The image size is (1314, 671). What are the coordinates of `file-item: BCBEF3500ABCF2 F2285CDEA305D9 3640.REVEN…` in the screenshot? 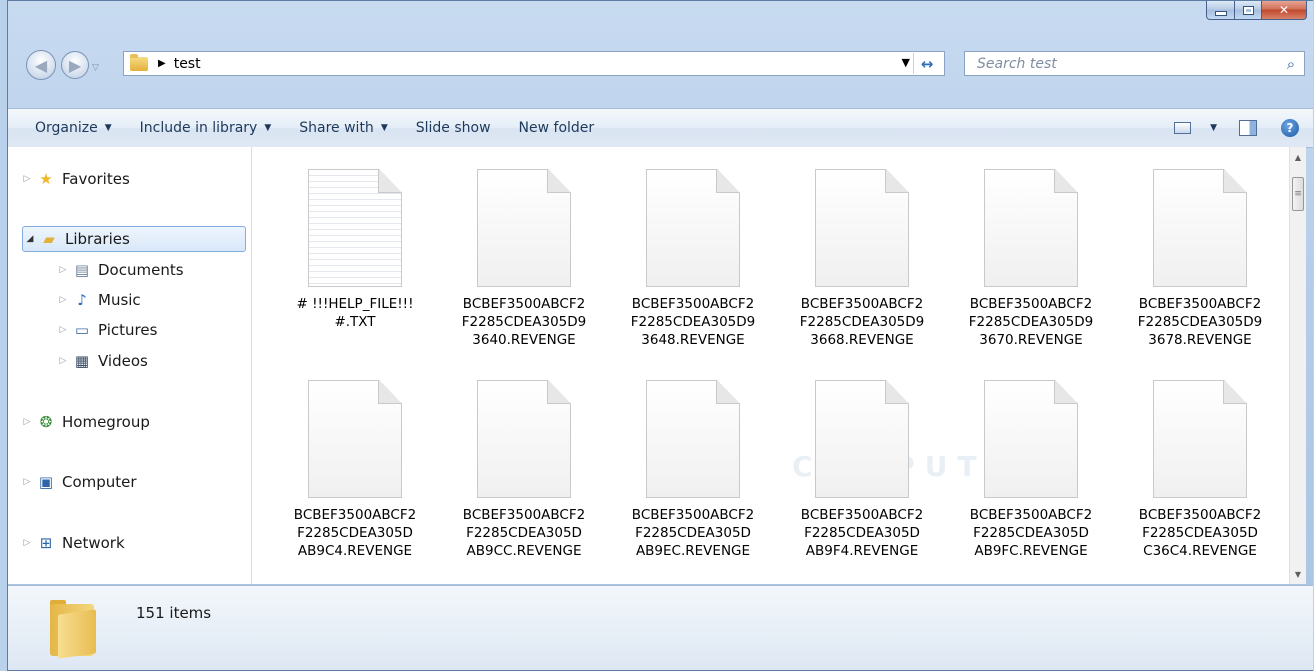 It's located at (524, 259).